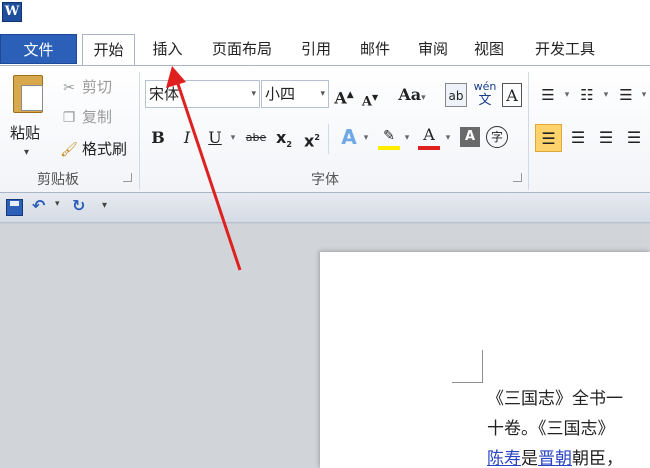 The height and width of the screenshot is (468, 650). What do you see at coordinates (208, 174) in the screenshot?
I see `arrow-shaft` at bounding box center [208, 174].